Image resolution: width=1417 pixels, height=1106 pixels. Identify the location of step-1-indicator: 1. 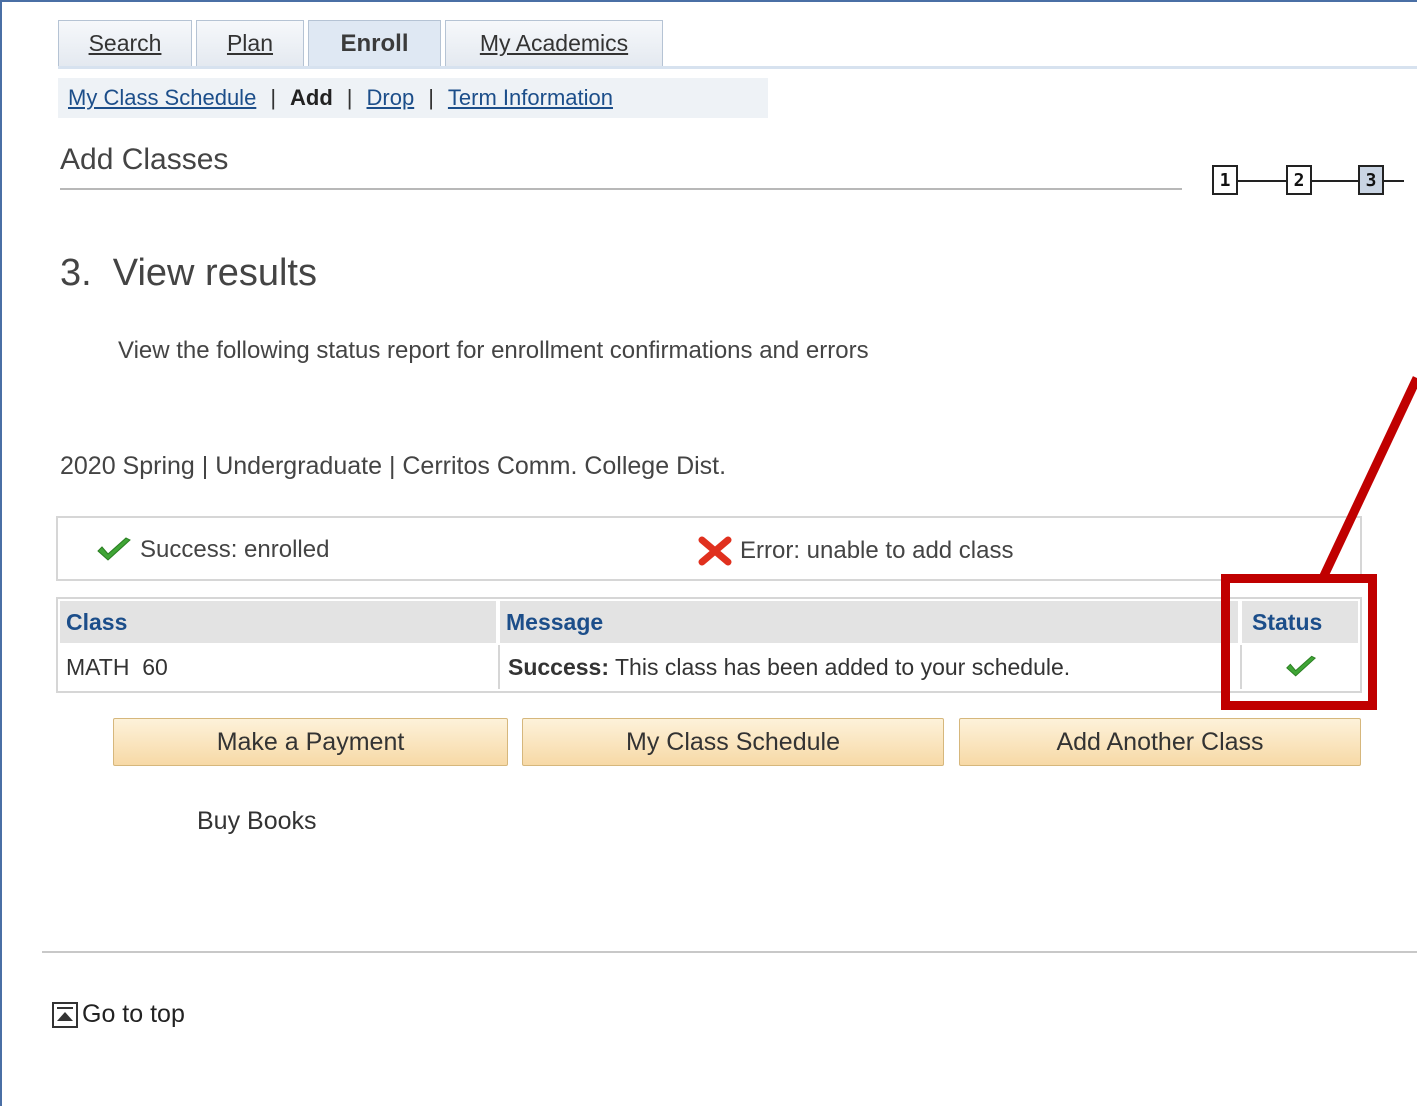
(1225, 180).